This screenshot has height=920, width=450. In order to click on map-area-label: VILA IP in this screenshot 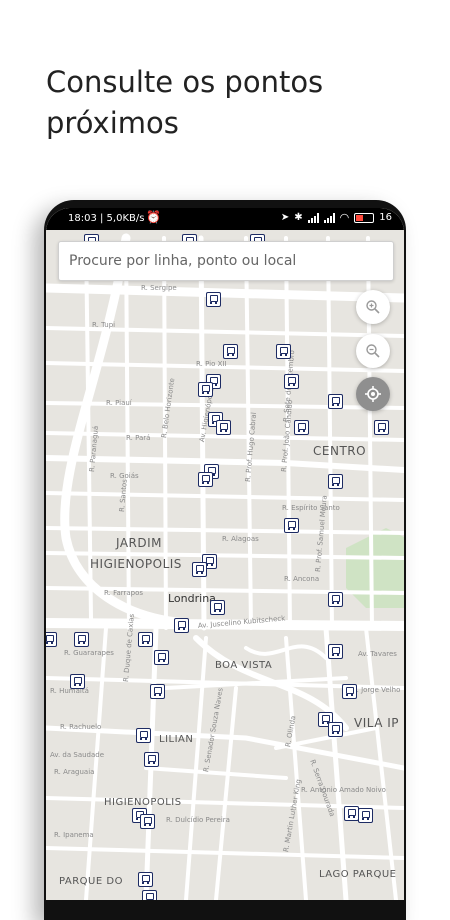, I will do `click(377, 723)`.